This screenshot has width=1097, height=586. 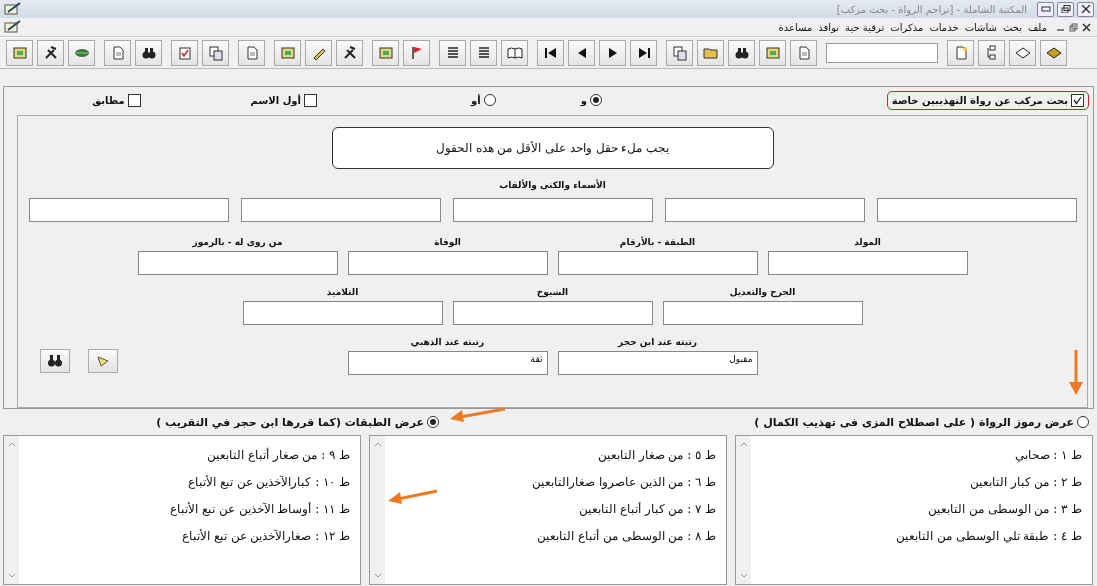 What do you see at coordinates (81, 53) in the screenshot?
I see `leaf-button` at bounding box center [81, 53].